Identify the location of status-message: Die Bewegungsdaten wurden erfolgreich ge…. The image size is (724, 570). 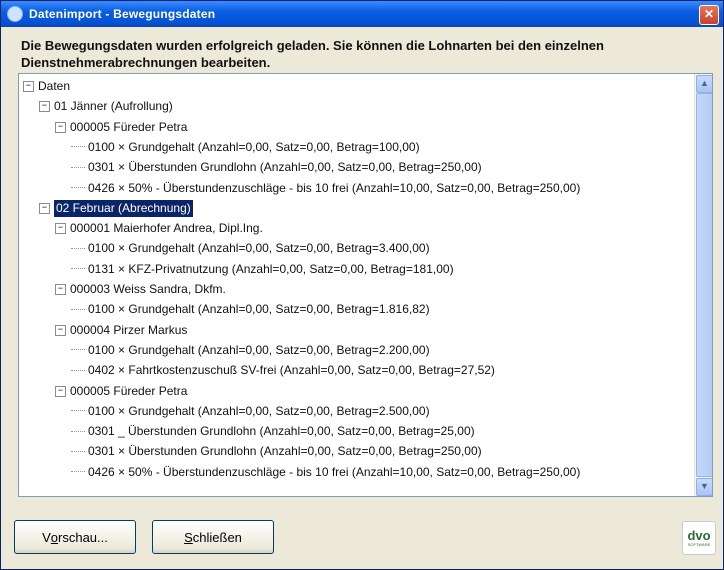
(312, 54).